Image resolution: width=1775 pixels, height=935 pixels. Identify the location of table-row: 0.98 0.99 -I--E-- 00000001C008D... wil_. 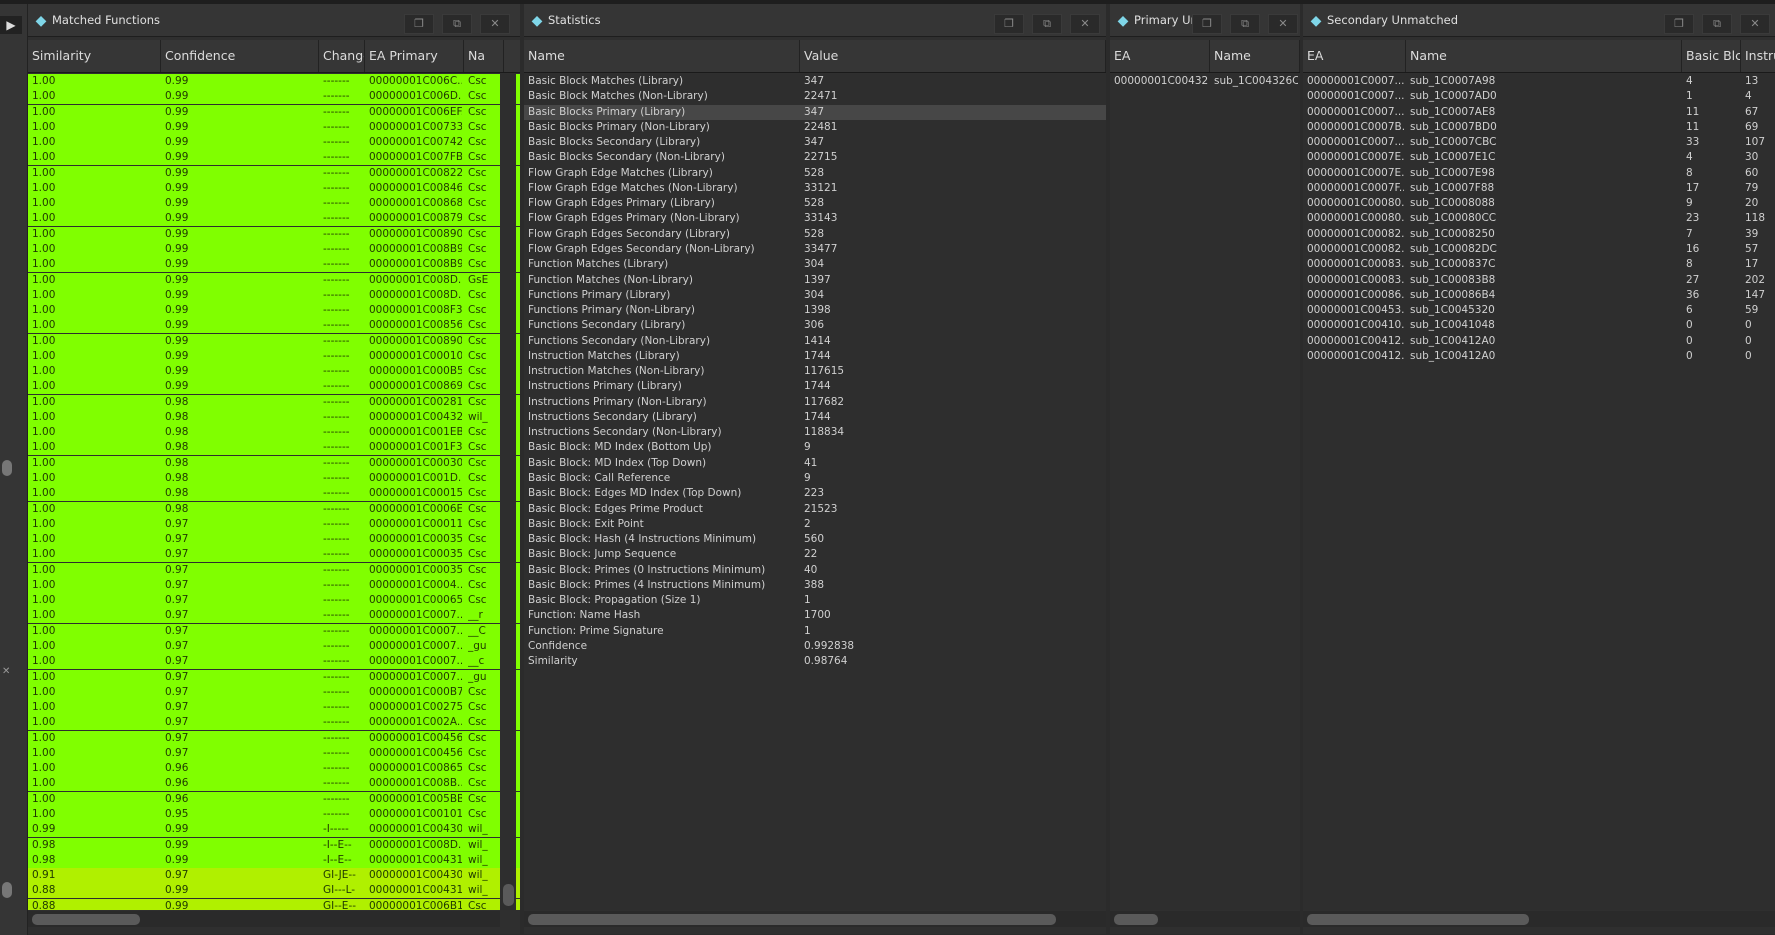
(274, 845).